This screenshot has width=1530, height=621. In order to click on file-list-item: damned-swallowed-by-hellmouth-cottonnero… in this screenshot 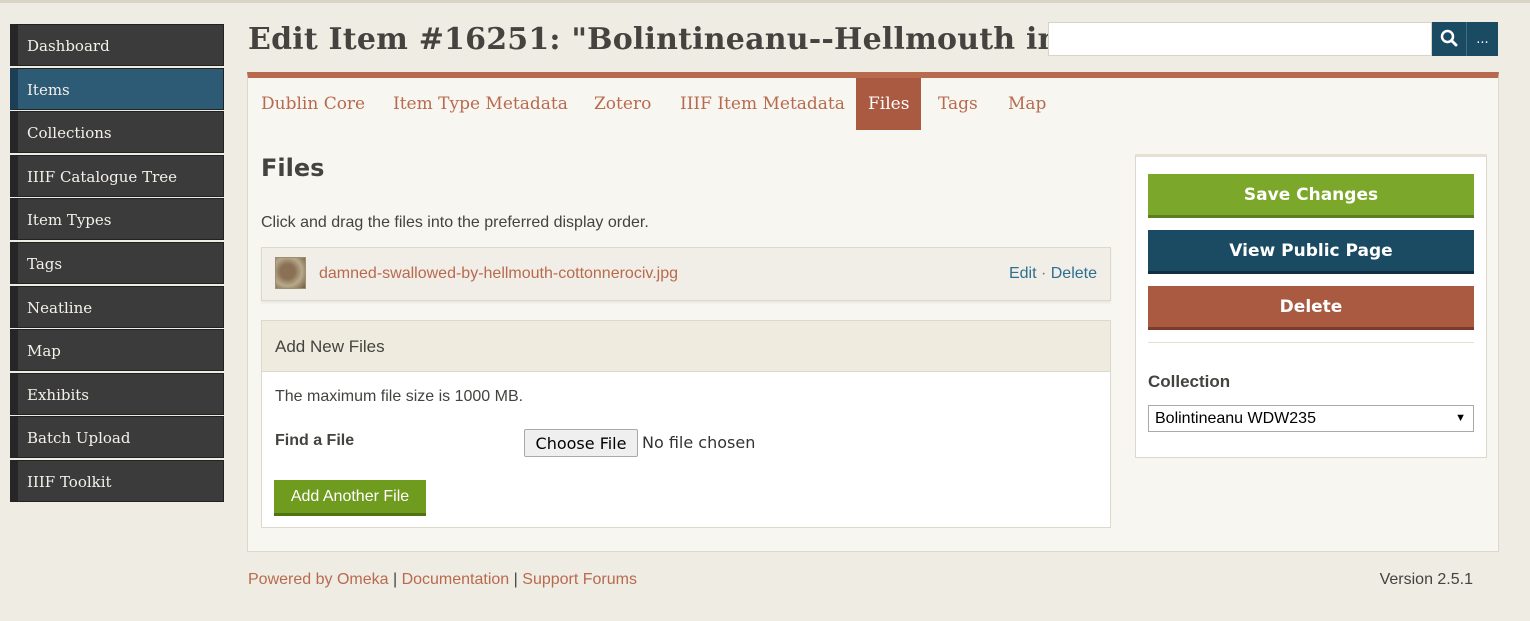, I will do `click(686, 274)`.